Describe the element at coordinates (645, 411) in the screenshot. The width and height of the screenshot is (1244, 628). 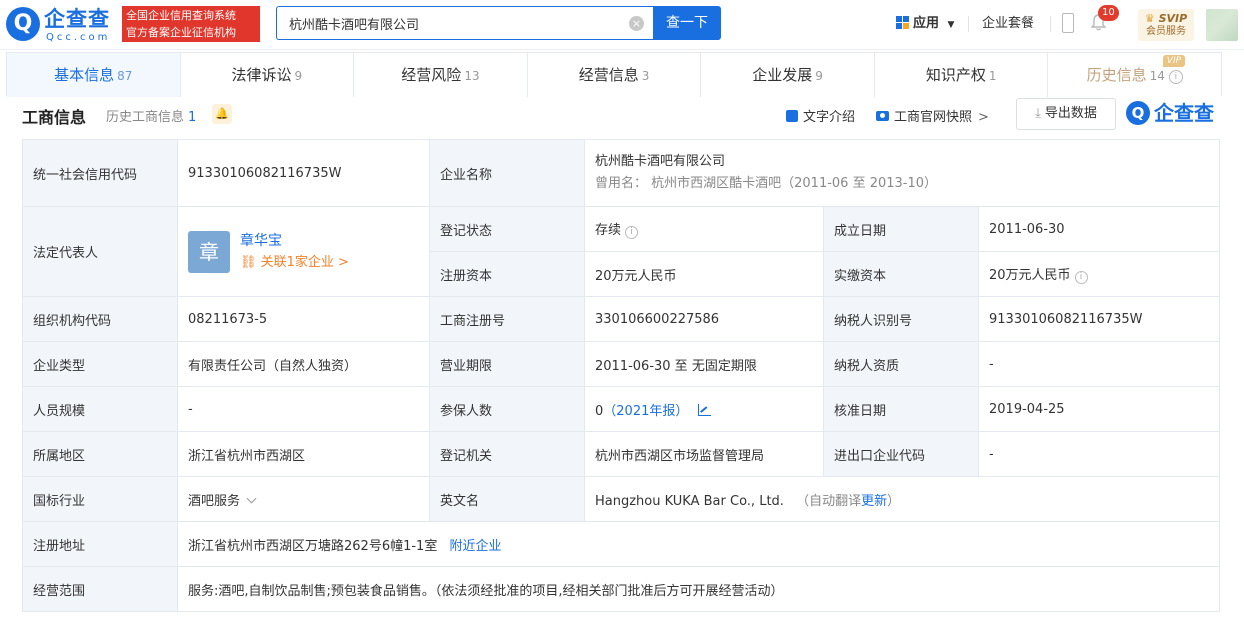
I see `annual-report-link: （2021年报）` at that location.